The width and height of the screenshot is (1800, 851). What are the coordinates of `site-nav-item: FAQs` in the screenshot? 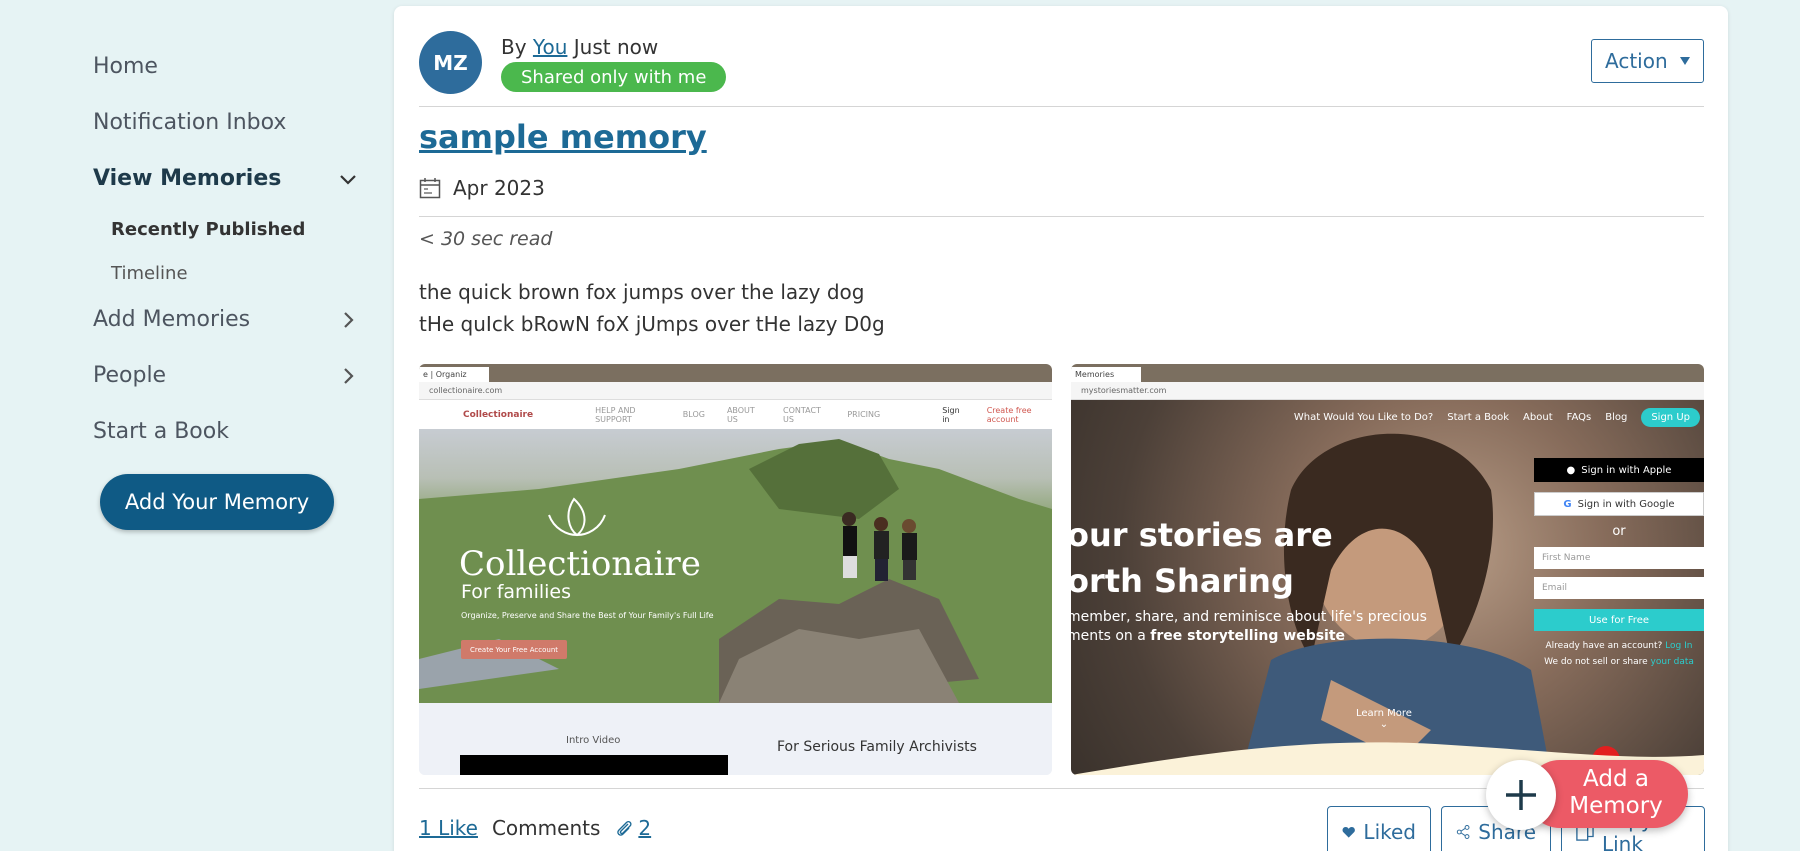 It's located at (1579, 417).